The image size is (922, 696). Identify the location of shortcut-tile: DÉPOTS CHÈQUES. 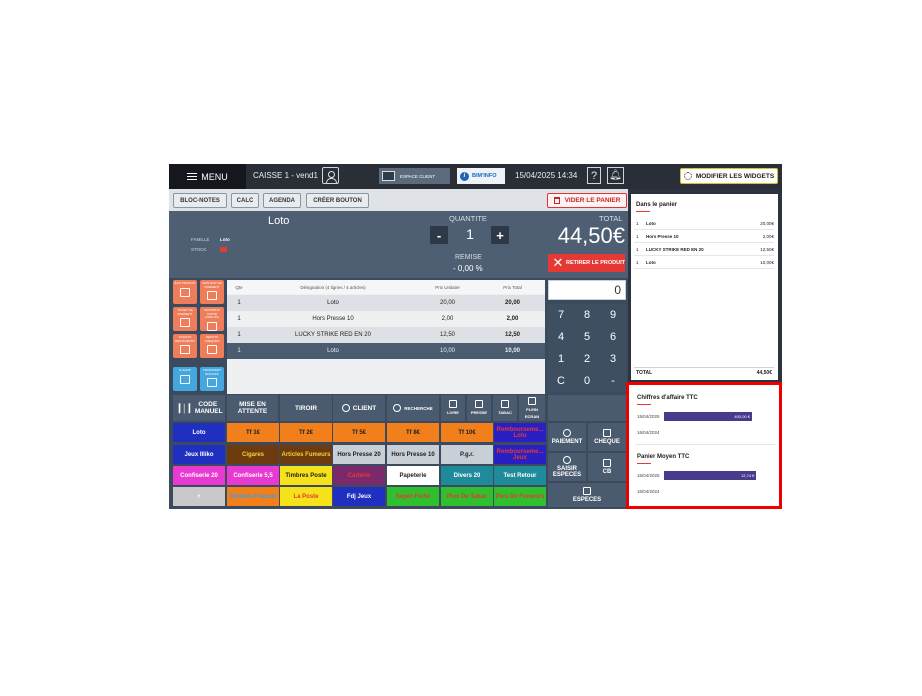
(212, 346).